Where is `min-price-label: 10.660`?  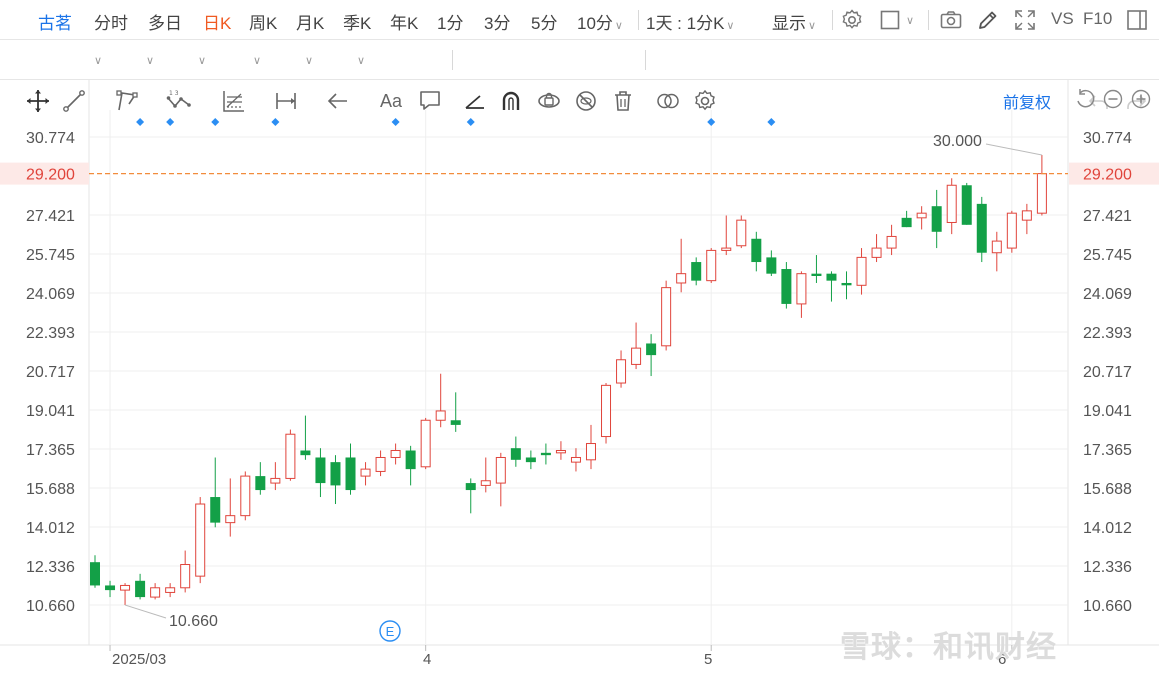
min-price-label: 10.660 is located at coordinates (193, 621).